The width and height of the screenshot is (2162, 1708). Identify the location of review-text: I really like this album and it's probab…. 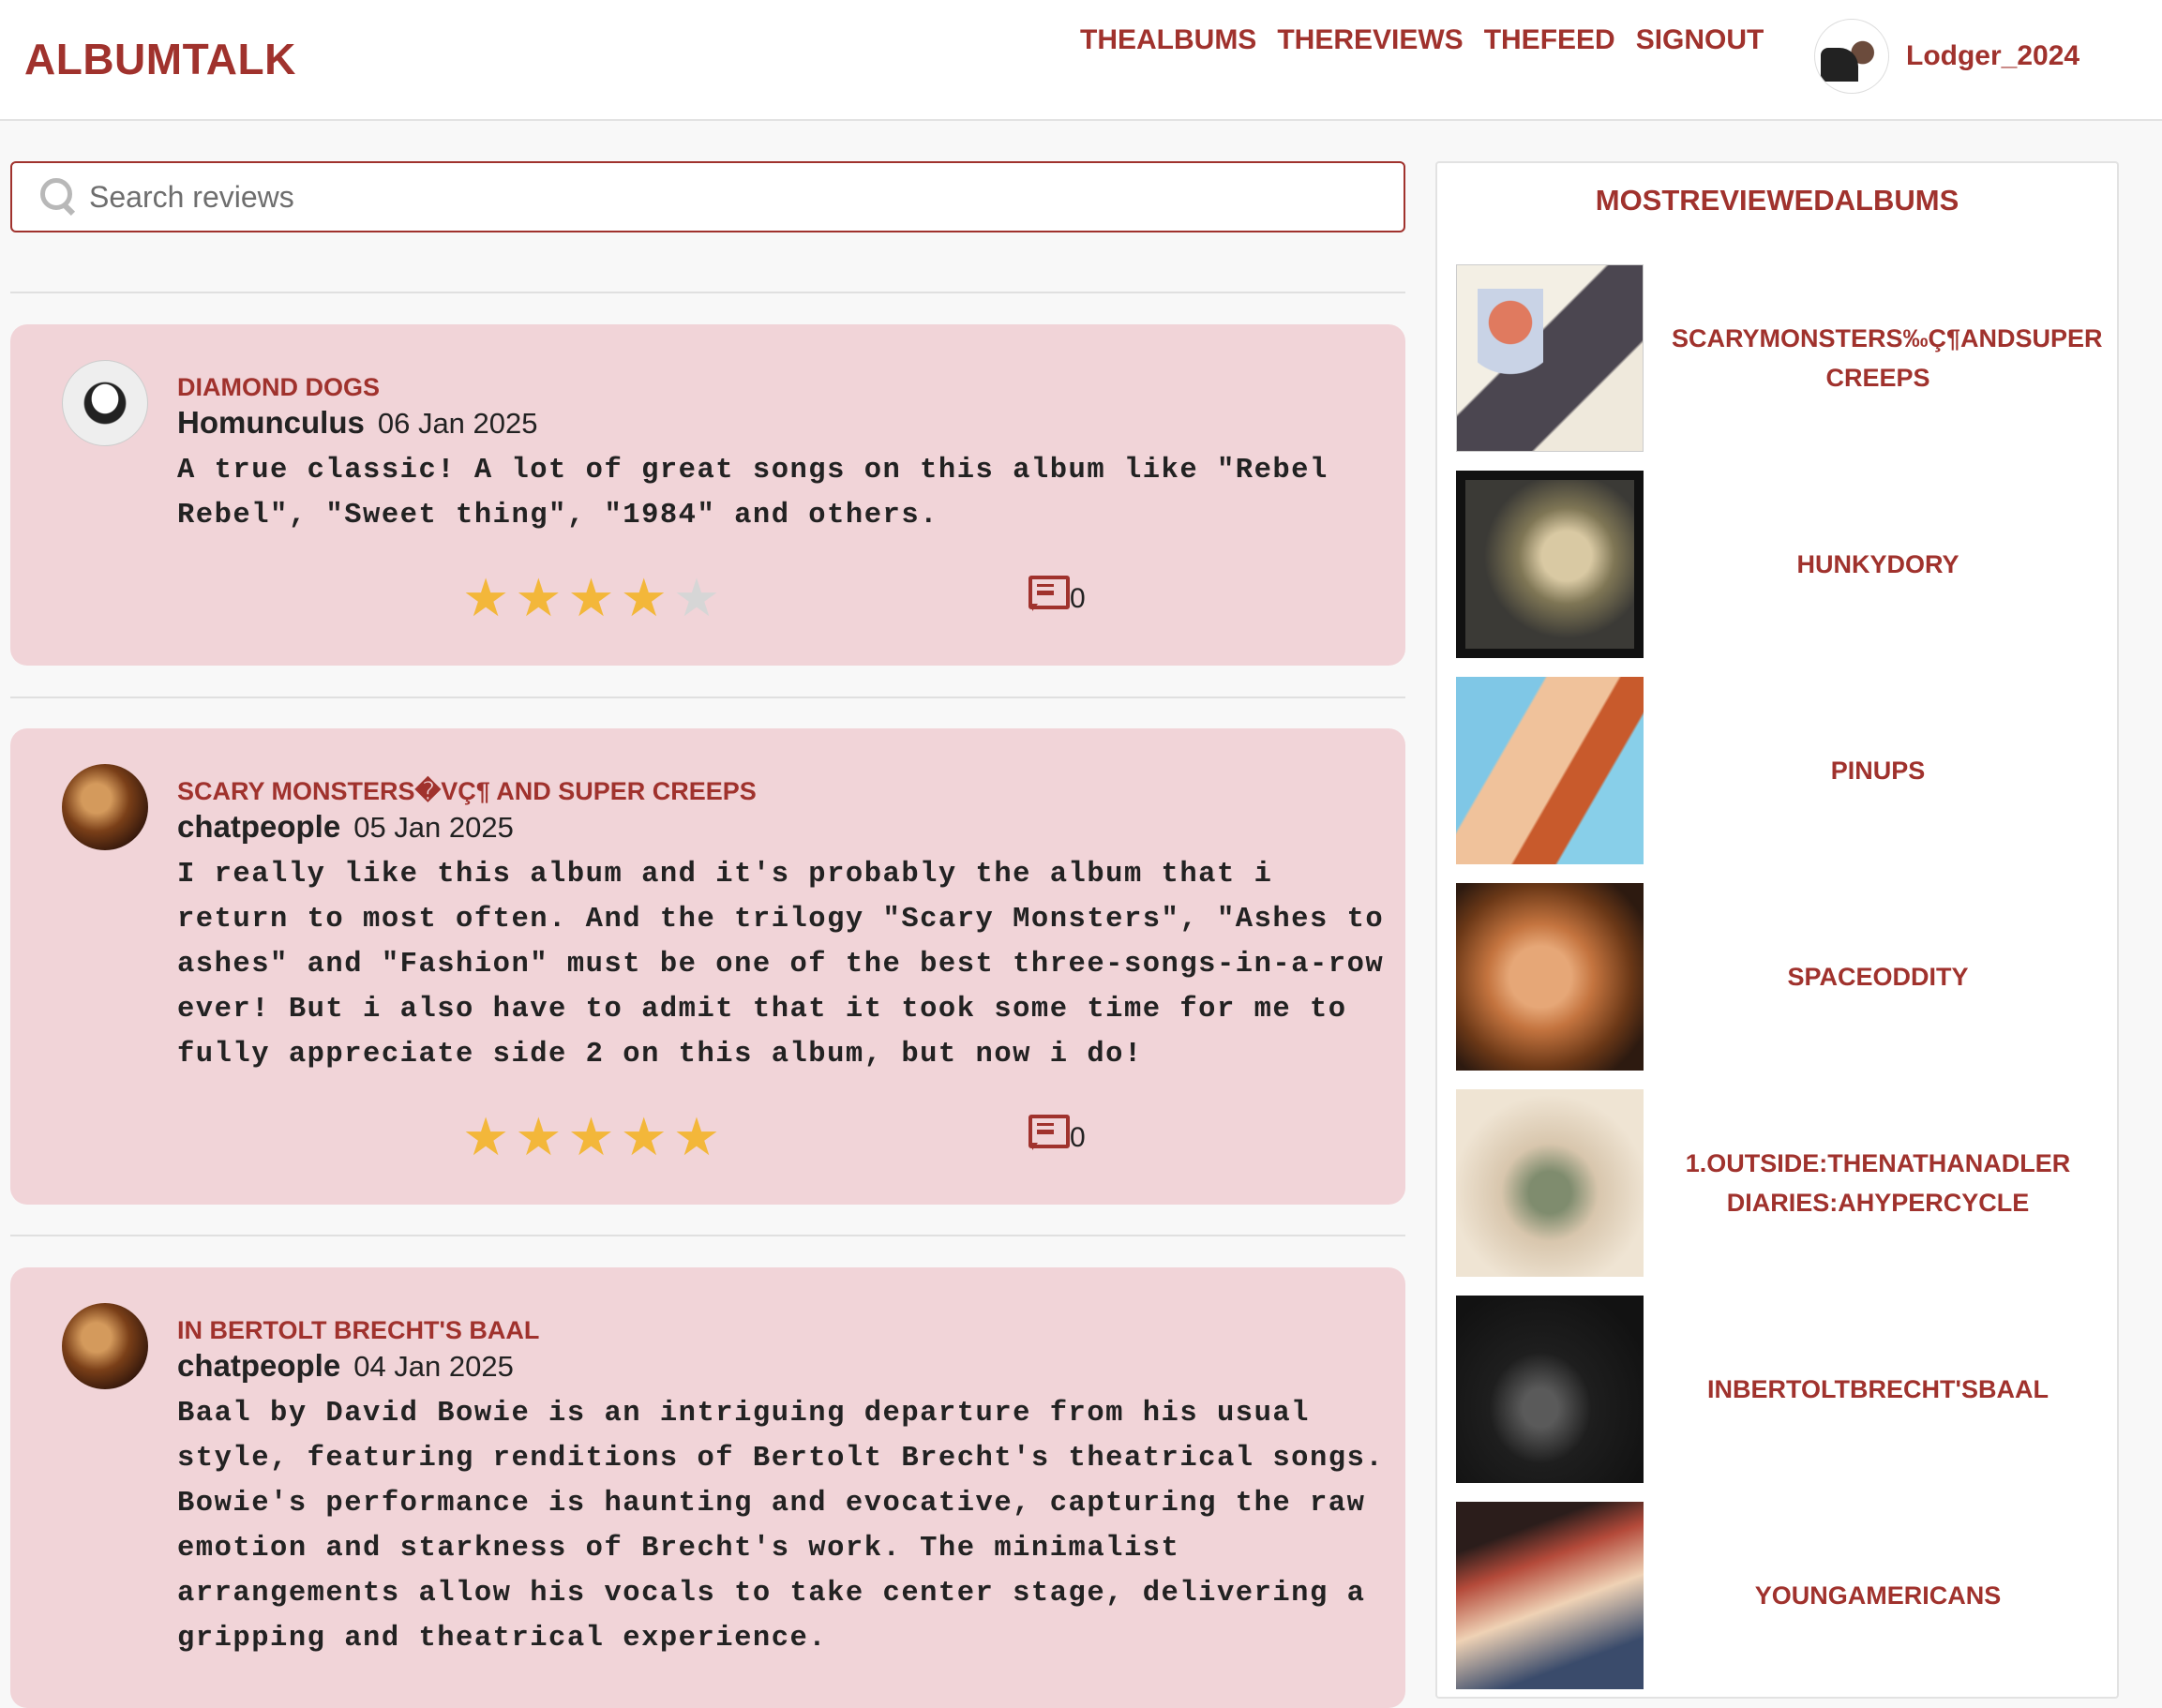
(781, 965).